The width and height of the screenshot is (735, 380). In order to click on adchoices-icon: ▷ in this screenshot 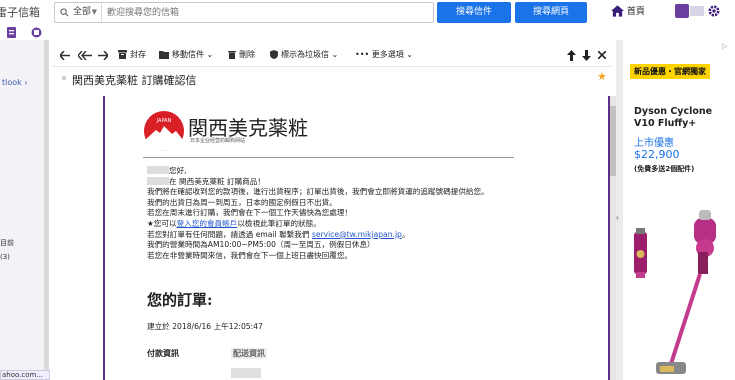, I will do `click(724, 46)`.